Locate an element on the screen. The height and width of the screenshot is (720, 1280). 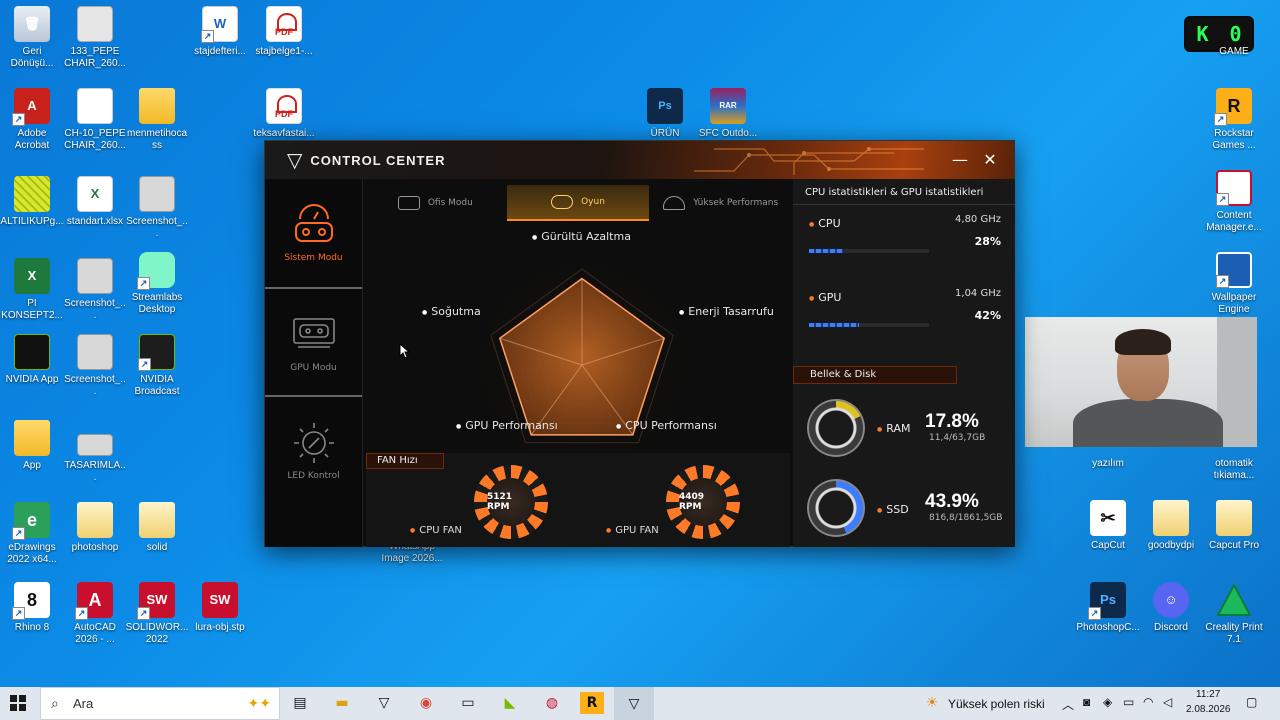
clock-date: 2.08.2026 is located at coordinates (1208, 709).